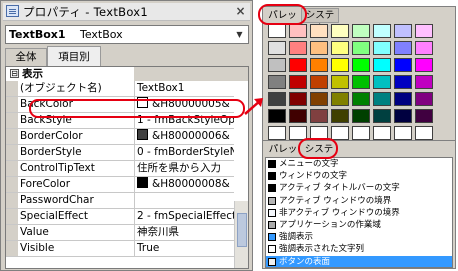  Describe the element at coordinates (184, 184) in the screenshot. I see `property-value: &H80000008&` at that location.